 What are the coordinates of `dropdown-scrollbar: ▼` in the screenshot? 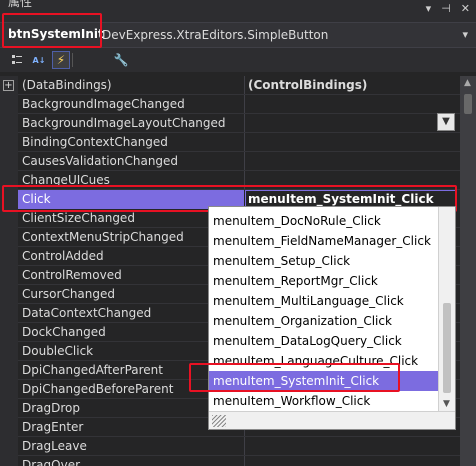 It's located at (446, 309).